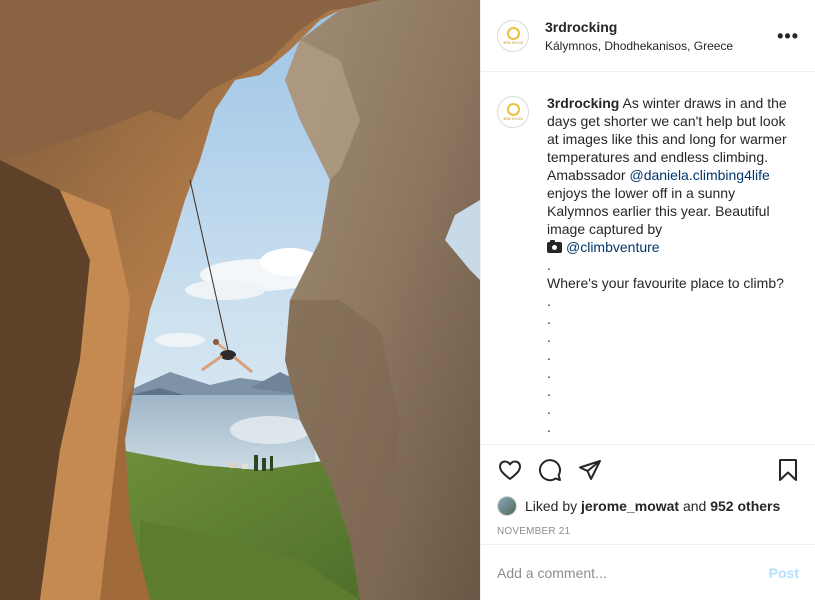  I want to click on camera-icon, so click(554, 246).